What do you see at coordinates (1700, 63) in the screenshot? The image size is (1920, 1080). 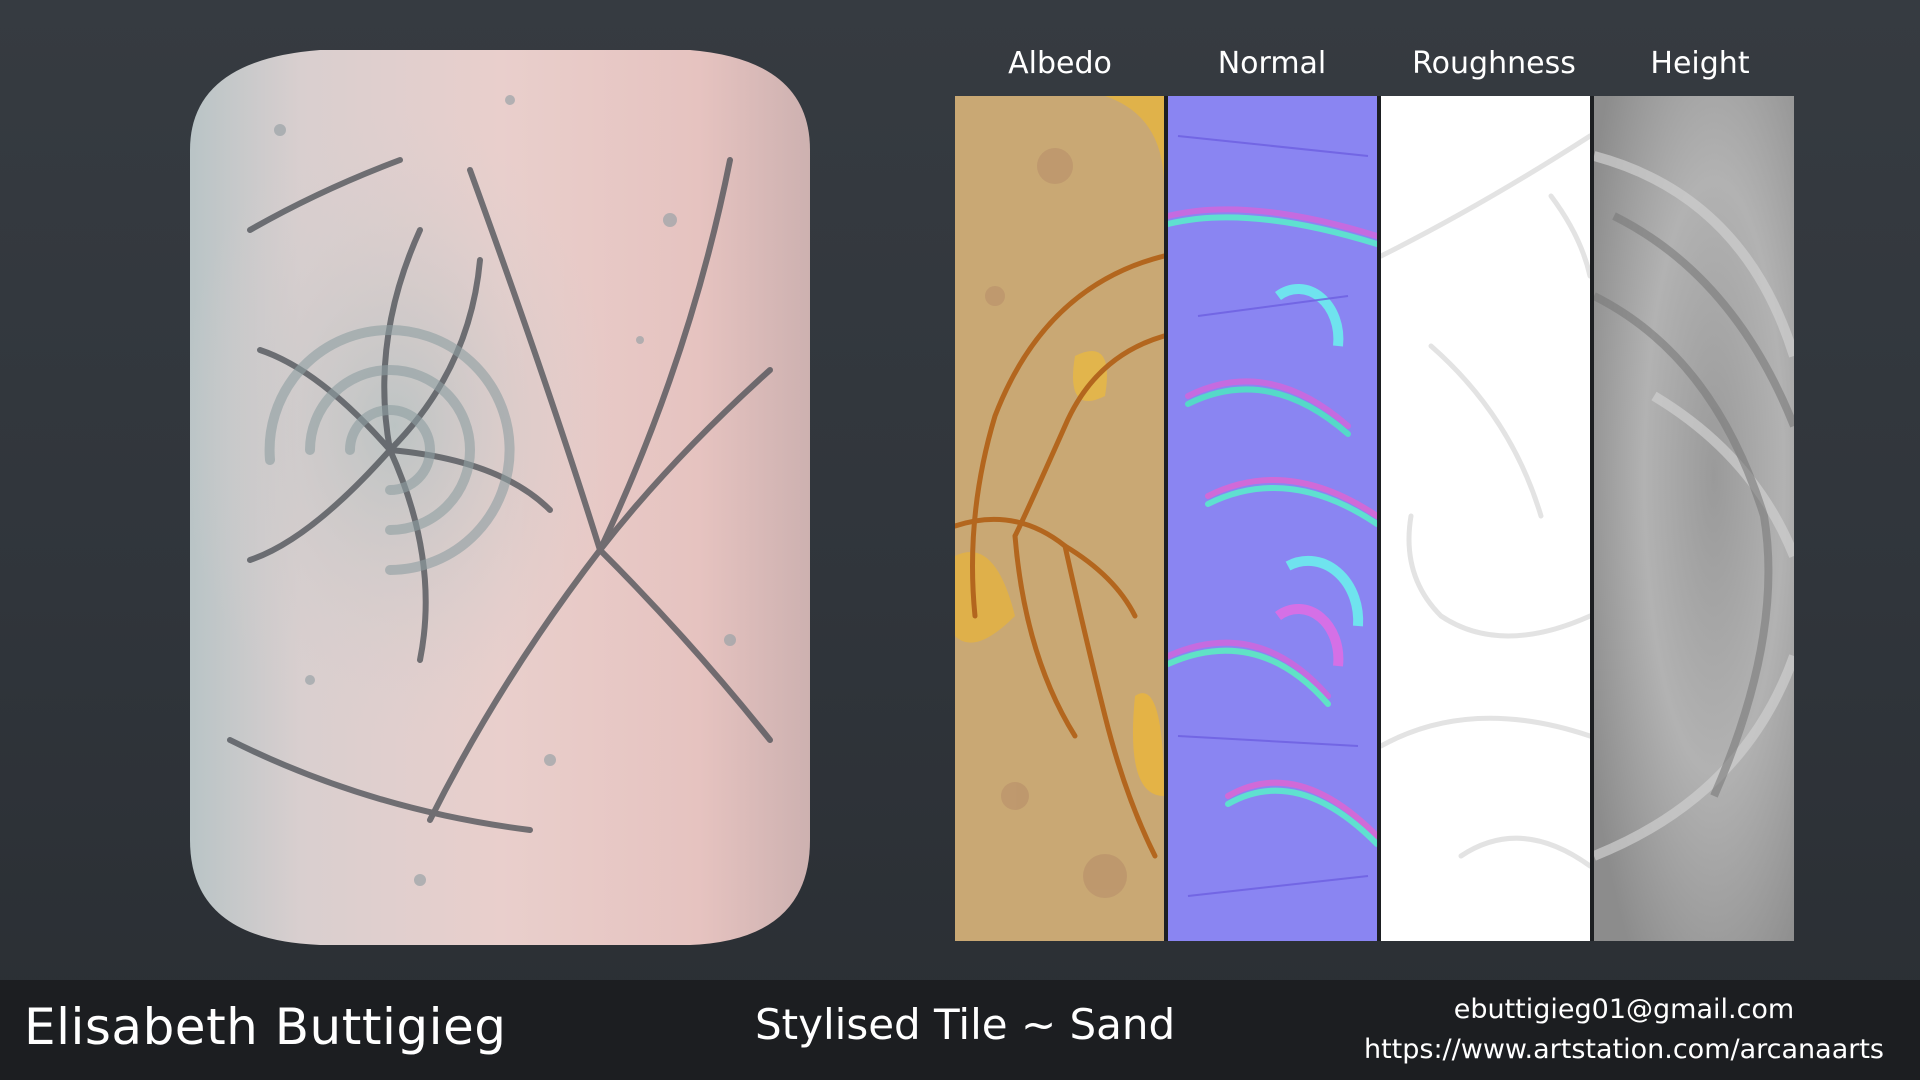 I see `map-label-height: Height` at bounding box center [1700, 63].